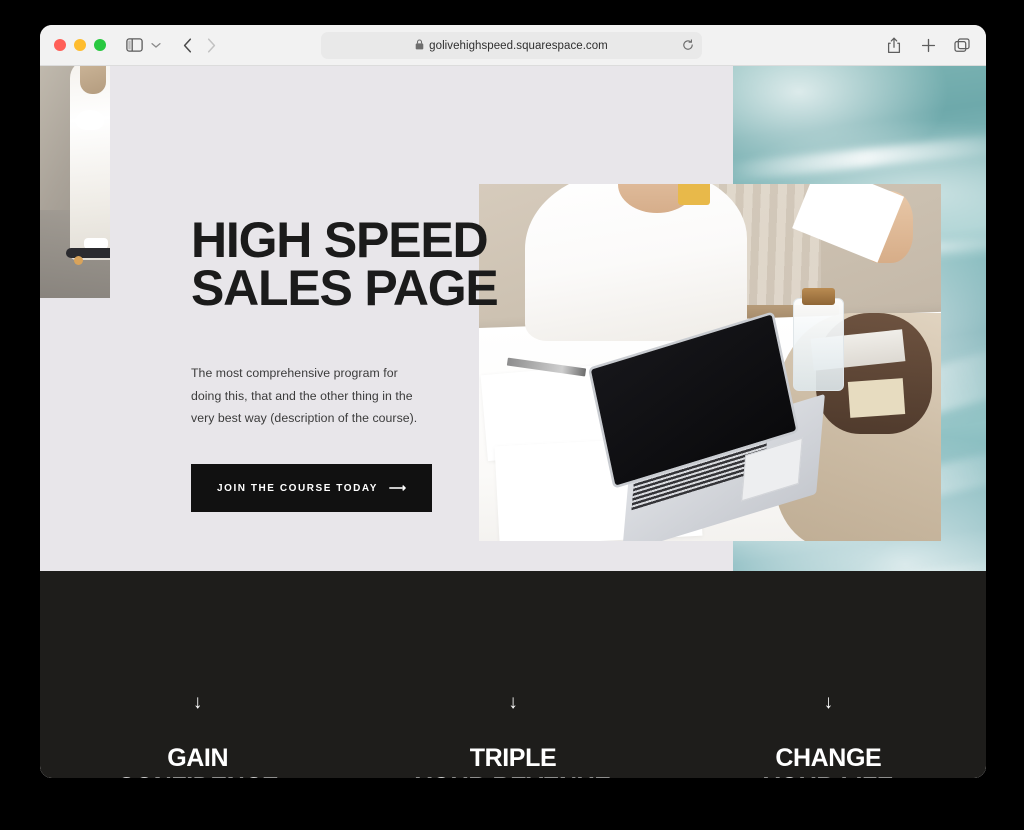 The image size is (1024, 830). I want to click on toolbar-right-actions, so click(928, 45).